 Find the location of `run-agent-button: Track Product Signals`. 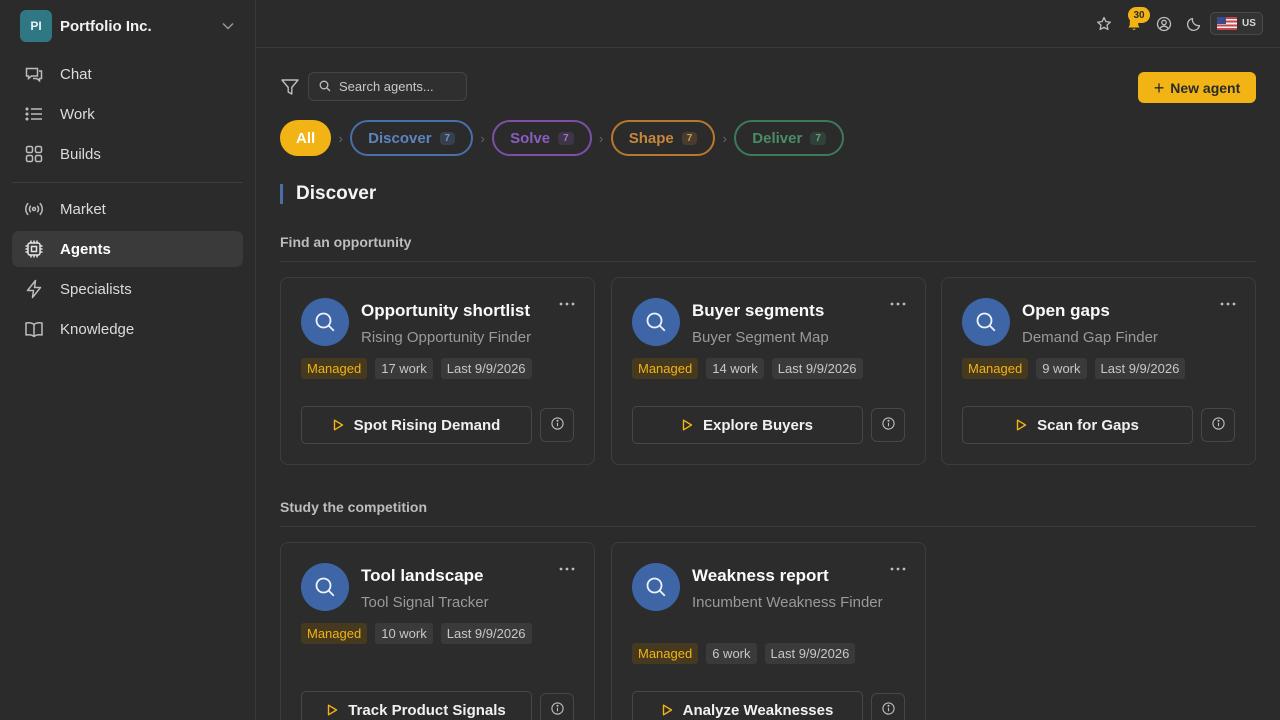

run-agent-button: Track Product Signals is located at coordinates (416, 705).